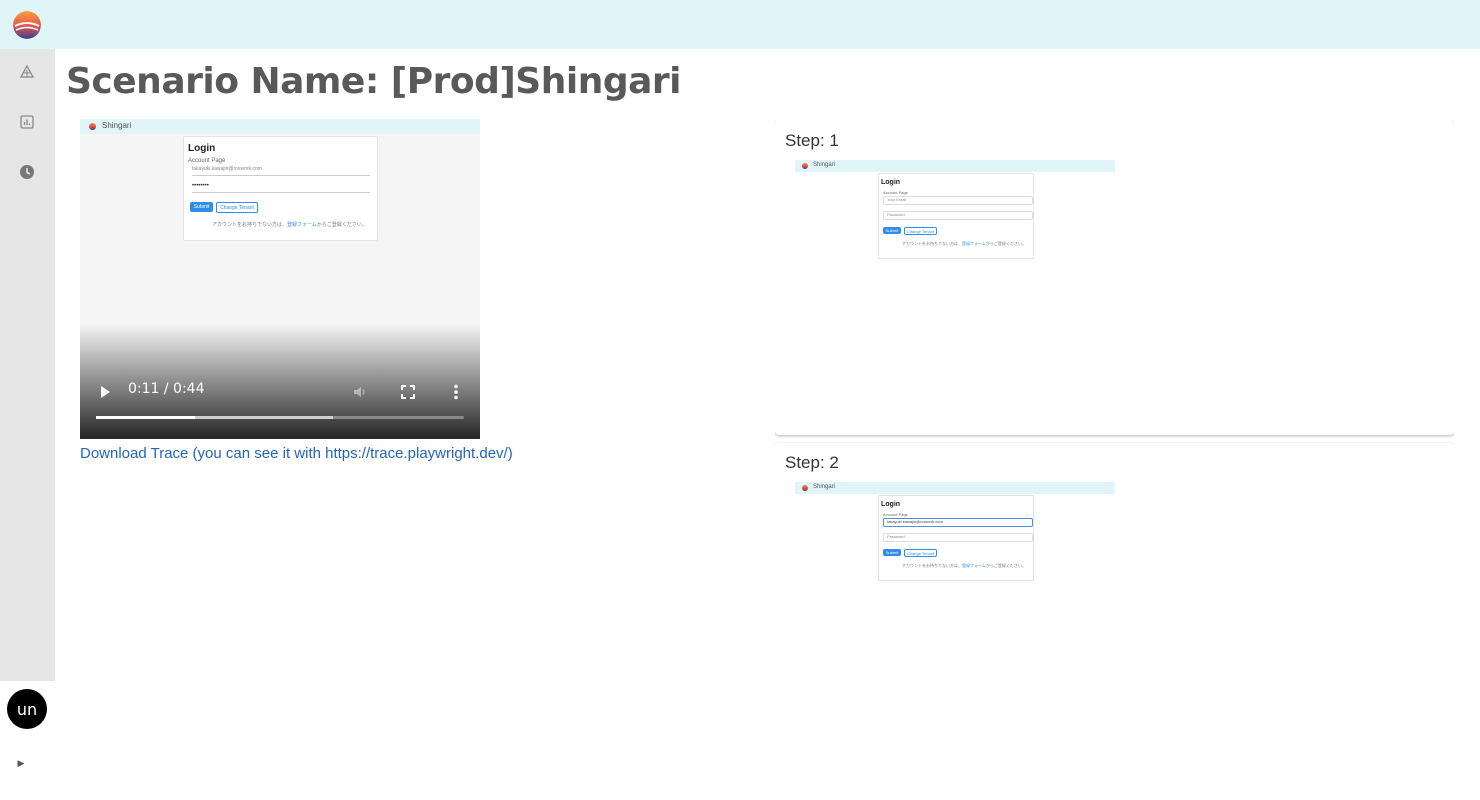 Image resolution: width=1480 pixels, height=800 pixels. What do you see at coordinates (289, 225) in the screenshot?
I see `preview-signup-note: アカウントをお持ちでない方は、登録フォームからご登録ください。` at bounding box center [289, 225].